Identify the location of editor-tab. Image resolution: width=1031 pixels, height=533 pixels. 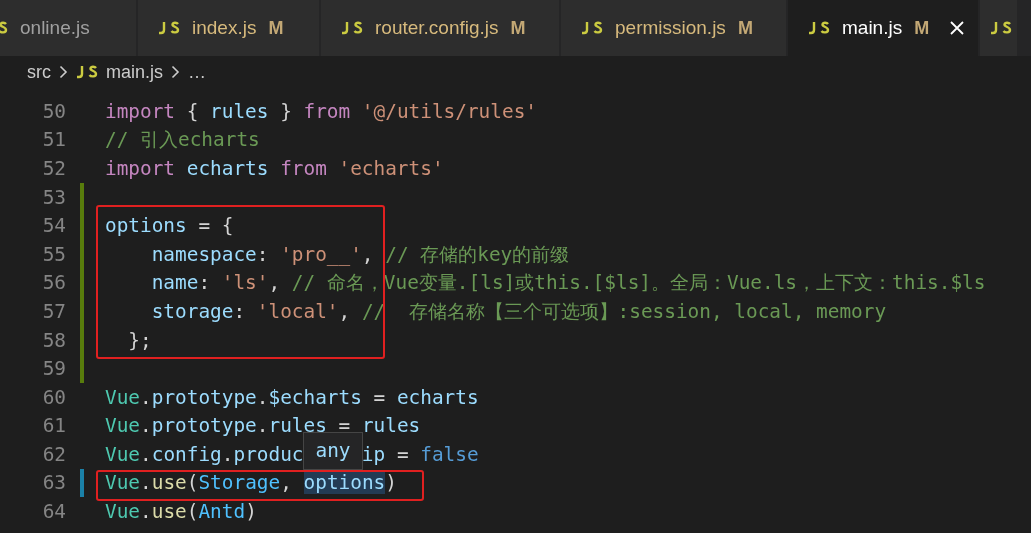
(998, 28).